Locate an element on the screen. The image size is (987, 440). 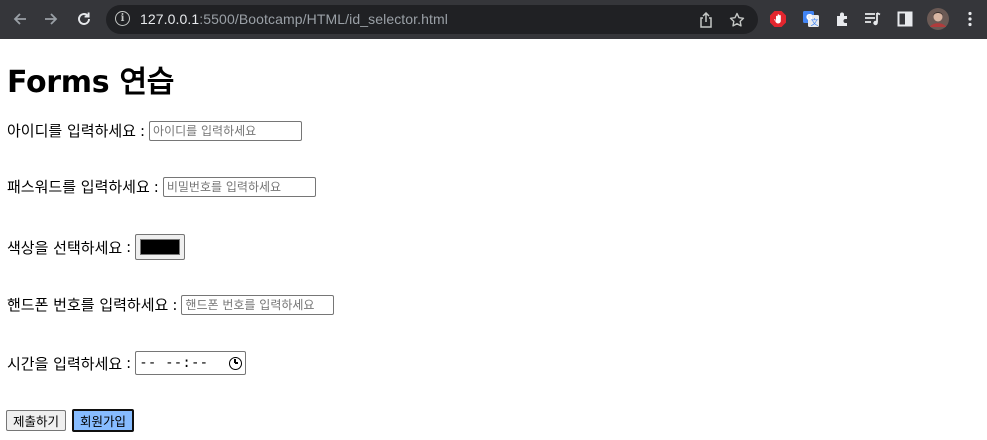
more-menu-icon is located at coordinates (970, 19).